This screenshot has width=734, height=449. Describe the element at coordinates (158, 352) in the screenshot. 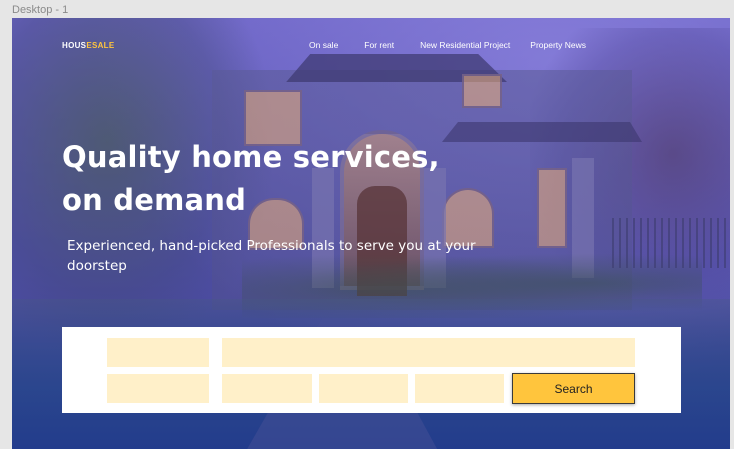

I see `search-field-location` at that location.